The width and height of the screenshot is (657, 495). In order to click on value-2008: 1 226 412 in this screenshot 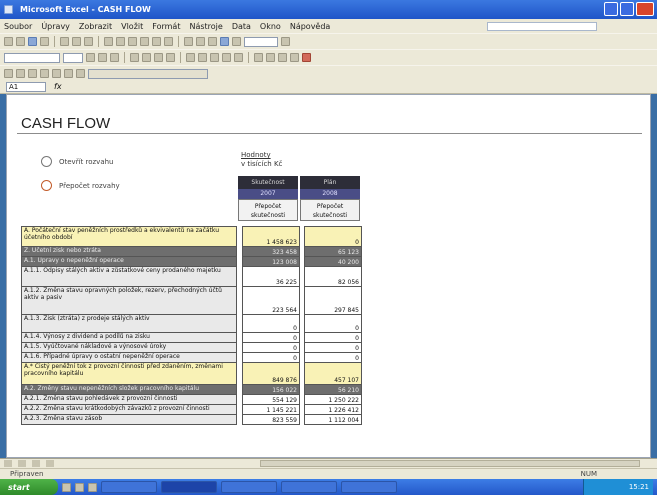, I will do `click(333, 409)`.